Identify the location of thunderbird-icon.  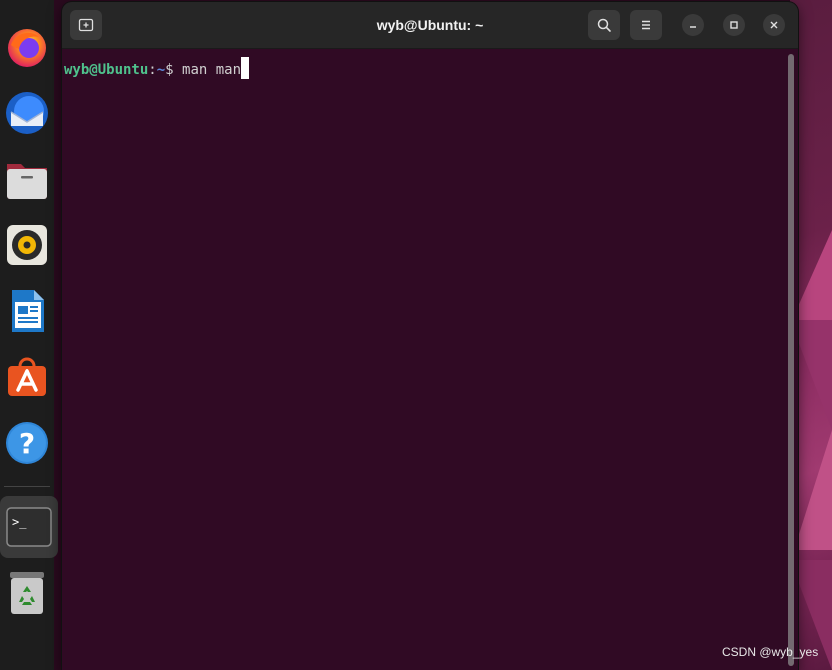
(27, 113).